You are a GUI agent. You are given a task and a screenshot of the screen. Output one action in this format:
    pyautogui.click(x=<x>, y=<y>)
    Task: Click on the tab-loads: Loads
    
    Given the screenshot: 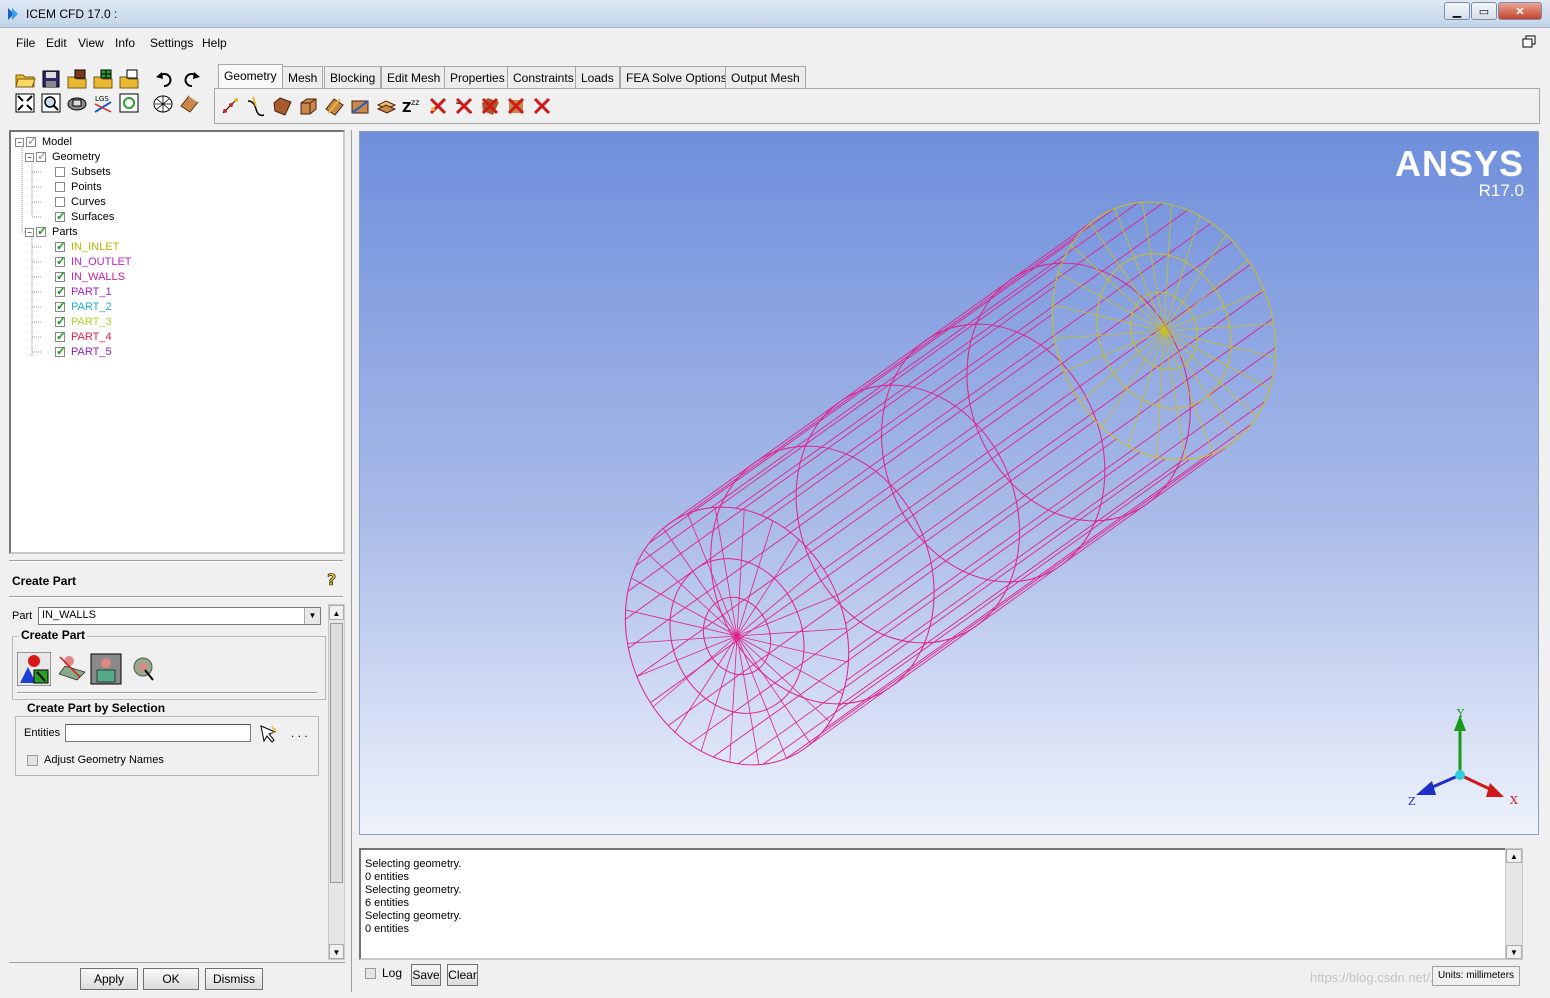 What is the action you would take?
    pyautogui.click(x=597, y=77)
    